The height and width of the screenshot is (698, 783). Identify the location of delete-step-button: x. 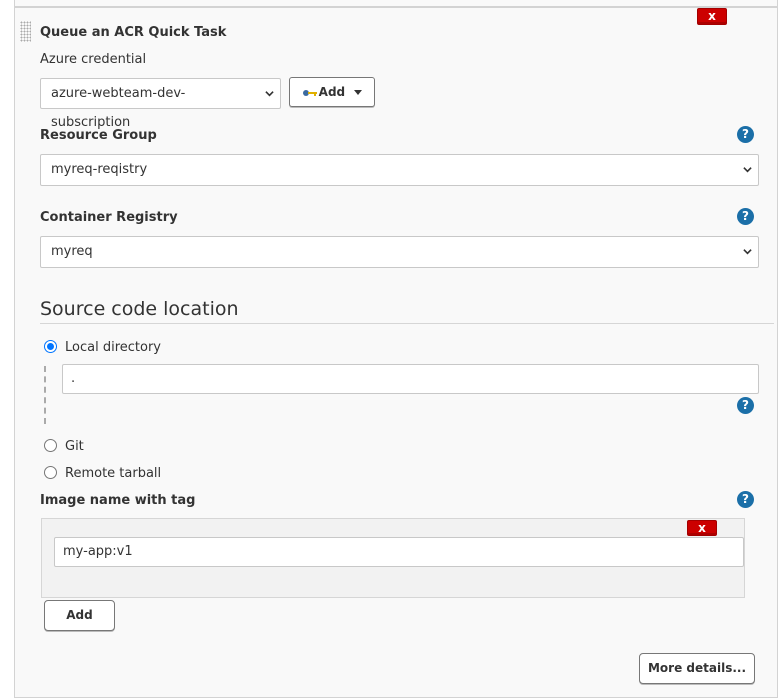
(712, 16).